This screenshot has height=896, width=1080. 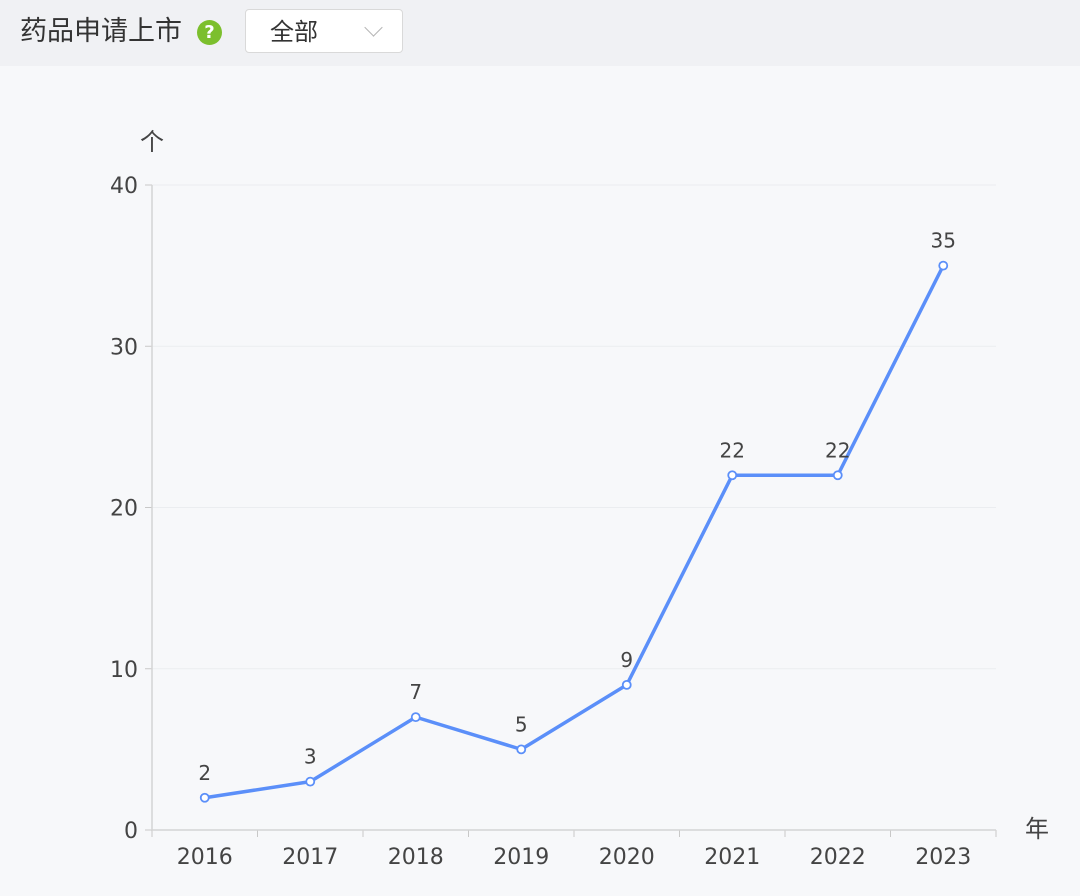 I want to click on x-tick-labels: 2016 2017 2018 2019 2020 2021 2022 2023, so click(x=574, y=857).